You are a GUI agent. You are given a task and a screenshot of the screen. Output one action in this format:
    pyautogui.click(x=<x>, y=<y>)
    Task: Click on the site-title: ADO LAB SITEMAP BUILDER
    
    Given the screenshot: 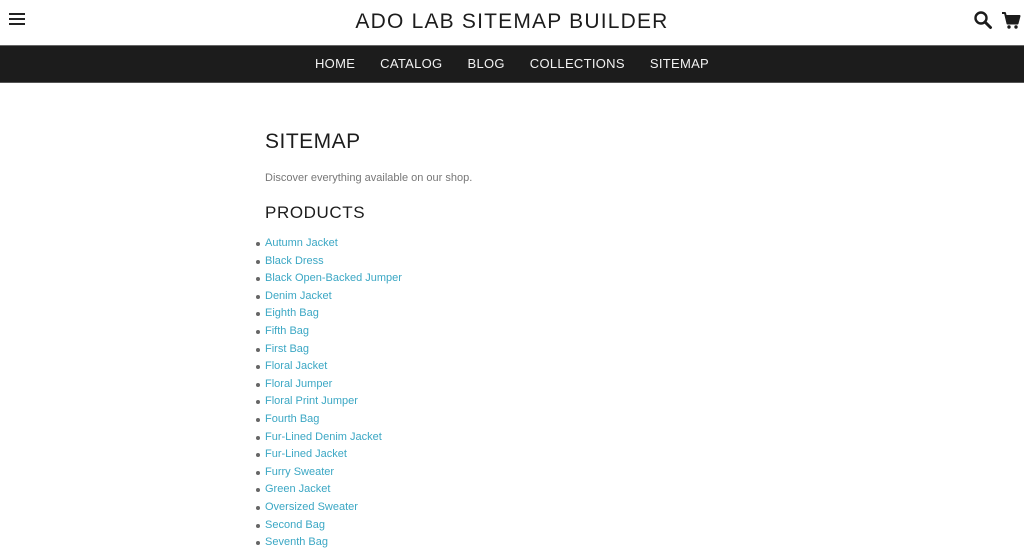 What is the action you would take?
    pyautogui.click(x=512, y=22)
    